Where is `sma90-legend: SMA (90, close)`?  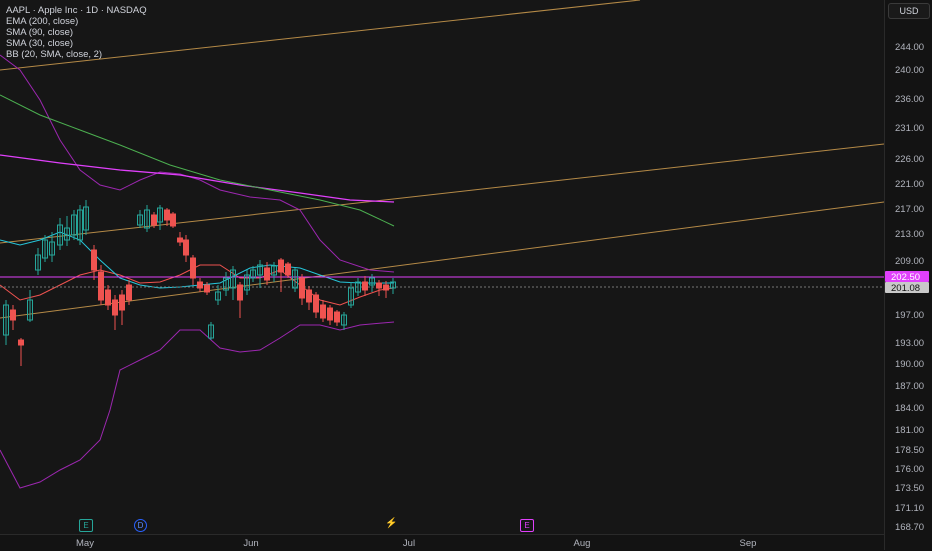 sma90-legend: SMA (90, close) is located at coordinates (76, 32).